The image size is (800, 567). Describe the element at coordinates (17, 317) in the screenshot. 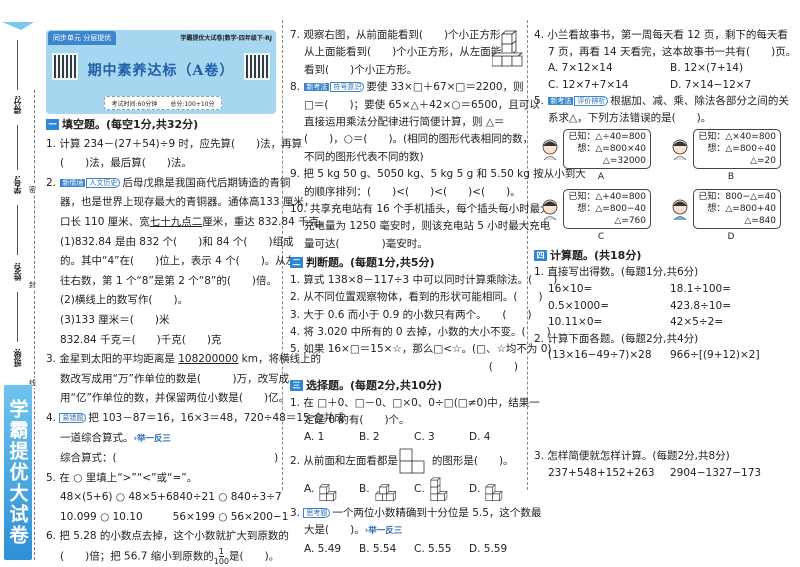

I see `name-line` at that location.